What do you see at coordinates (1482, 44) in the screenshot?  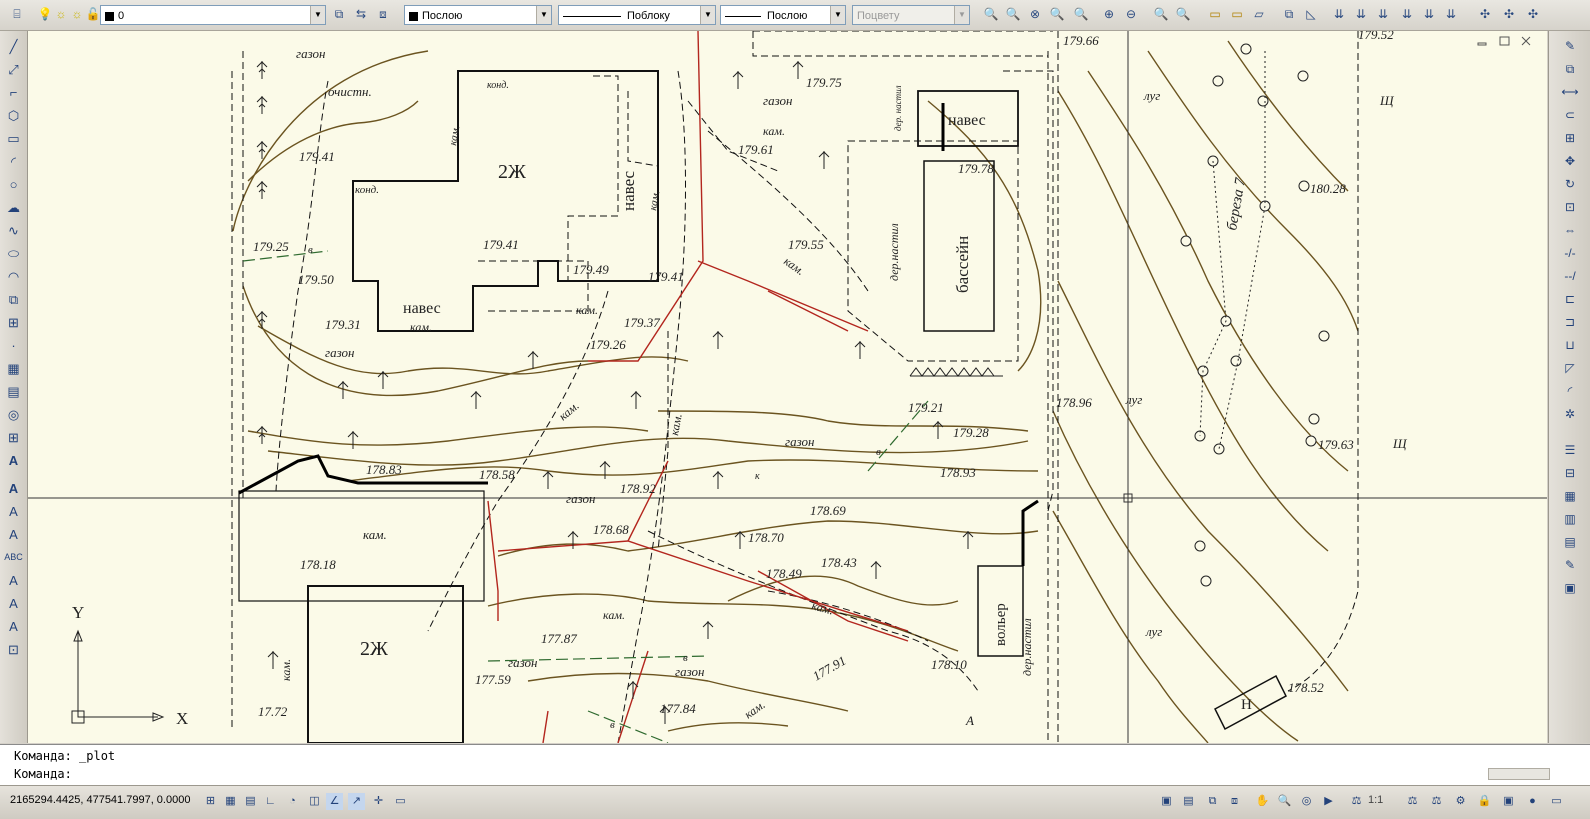 I see `minimize-icon` at bounding box center [1482, 44].